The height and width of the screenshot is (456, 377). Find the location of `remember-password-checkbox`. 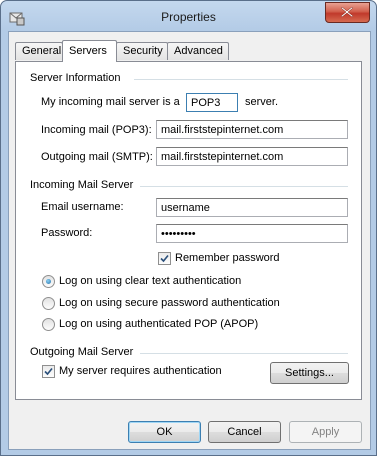

remember-password-checkbox is located at coordinates (164, 258).